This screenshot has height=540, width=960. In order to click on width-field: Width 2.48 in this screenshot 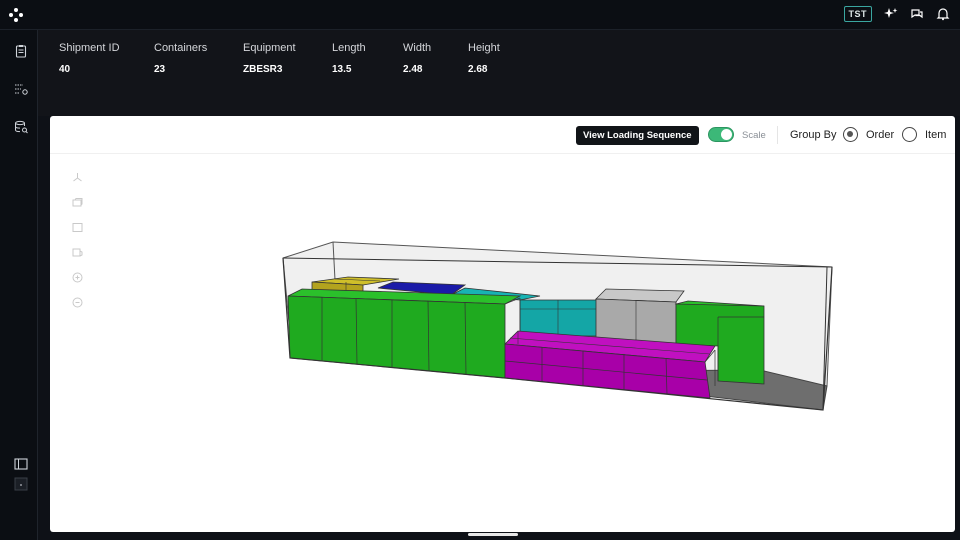, I will do `click(417, 58)`.